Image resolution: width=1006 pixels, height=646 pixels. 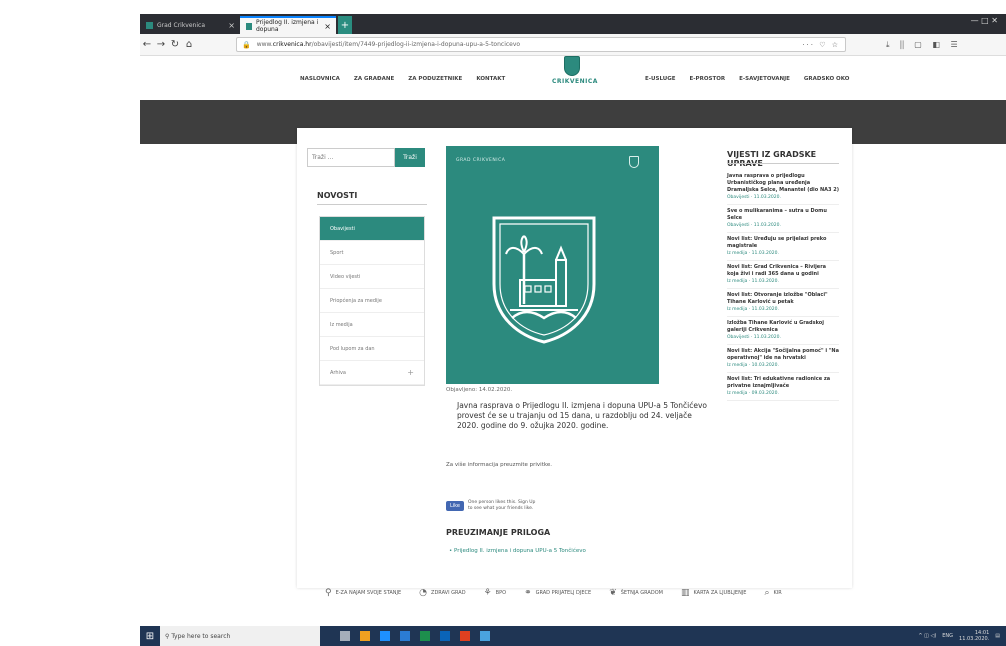 What do you see at coordinates (772, 593) in the screenshot?
I see `footer-link: ⌕ KIR` at bounding box center [772, 593].